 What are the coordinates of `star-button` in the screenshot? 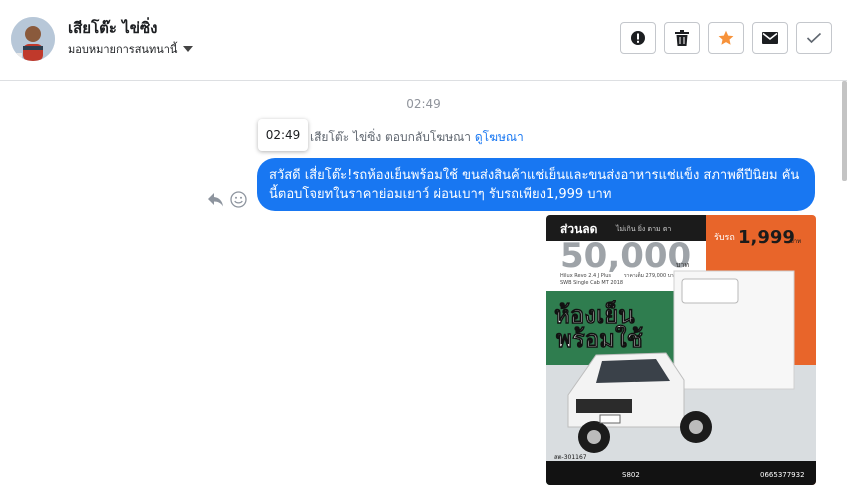 It's located at (726, 38).